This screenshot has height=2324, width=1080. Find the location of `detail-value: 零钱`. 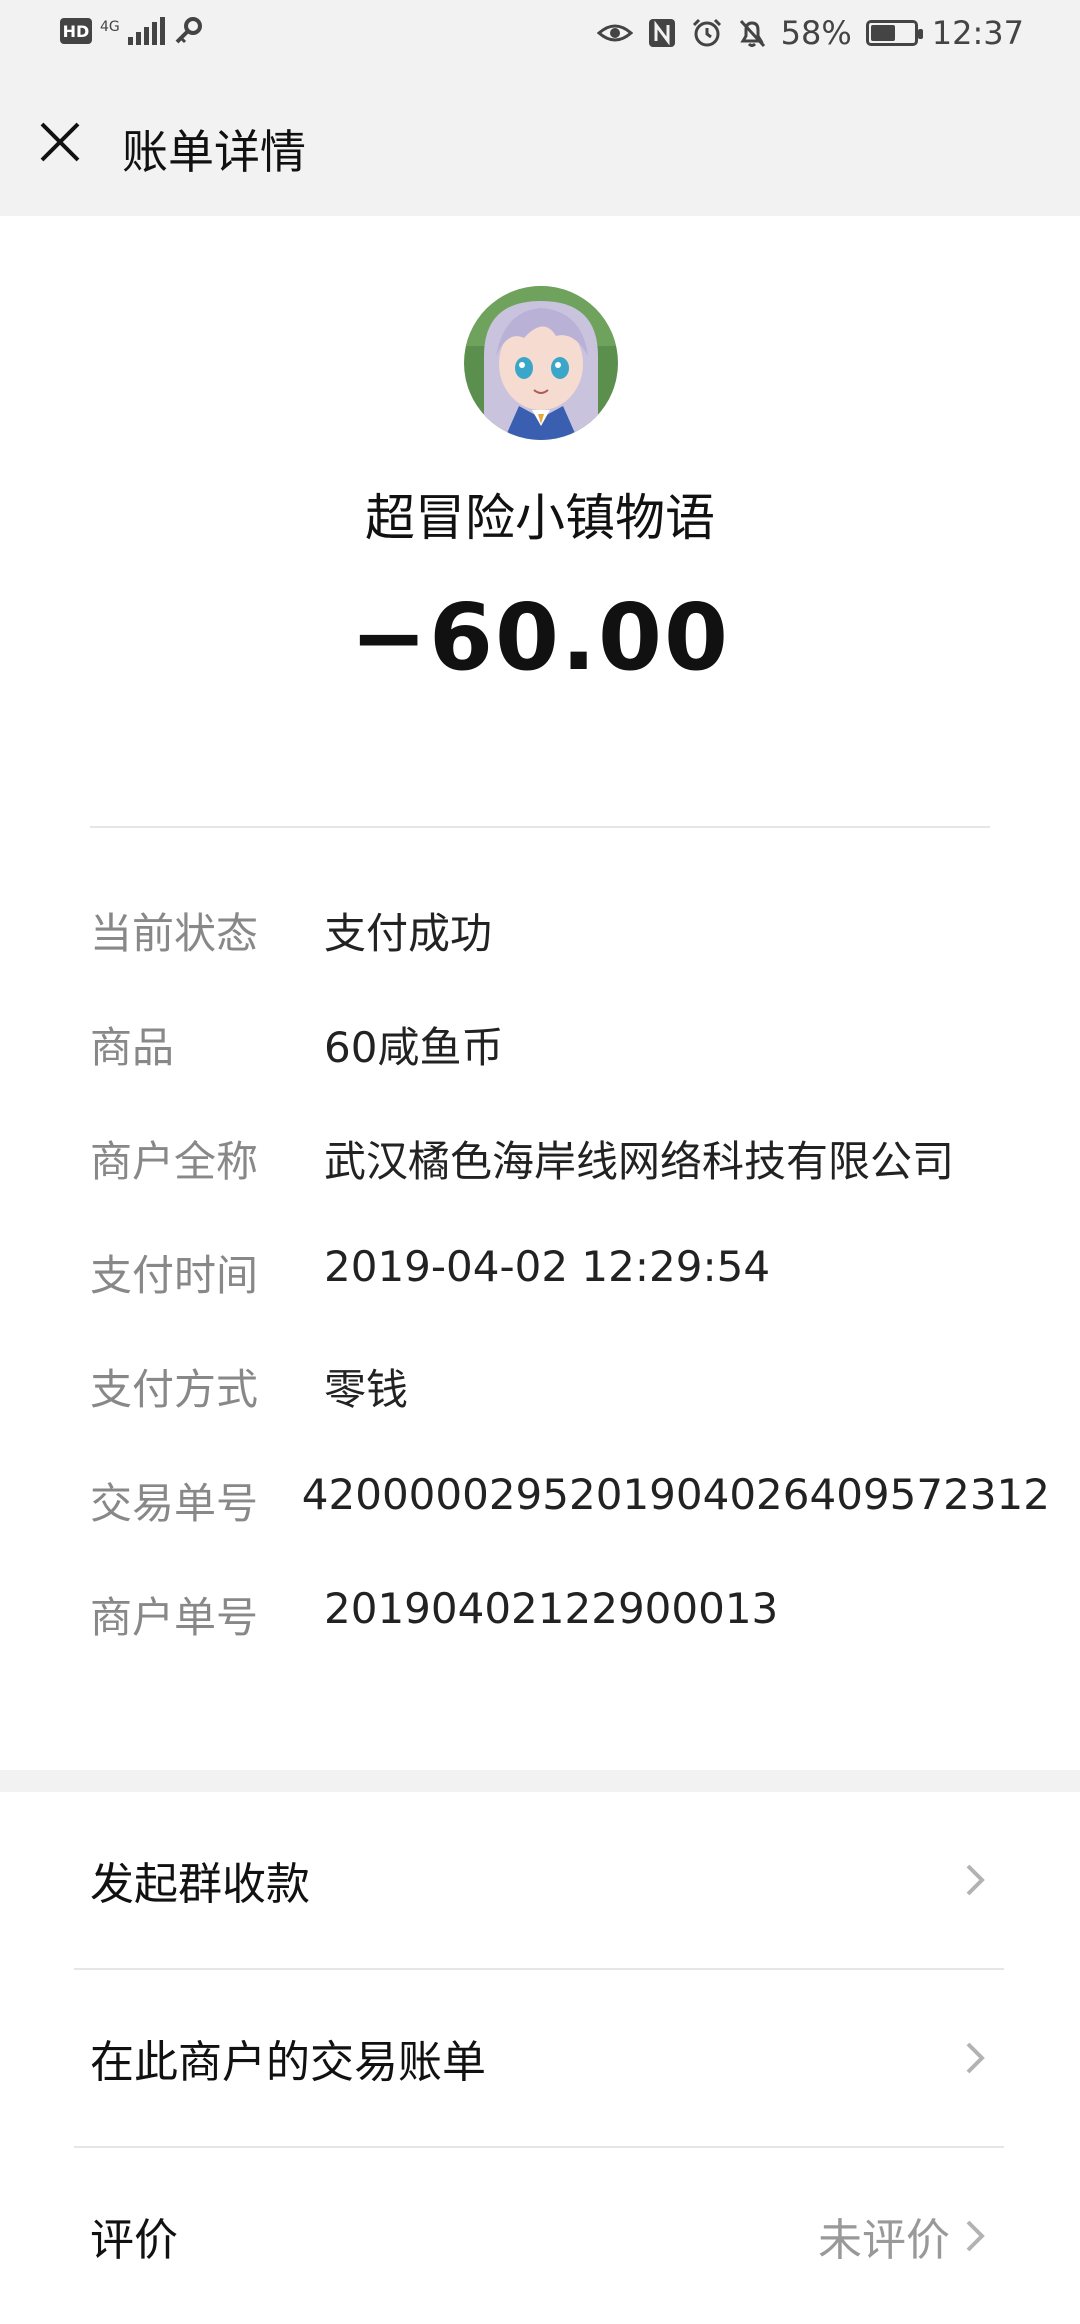

detail-value: 零钱 is located at coordinates (366, 1389).